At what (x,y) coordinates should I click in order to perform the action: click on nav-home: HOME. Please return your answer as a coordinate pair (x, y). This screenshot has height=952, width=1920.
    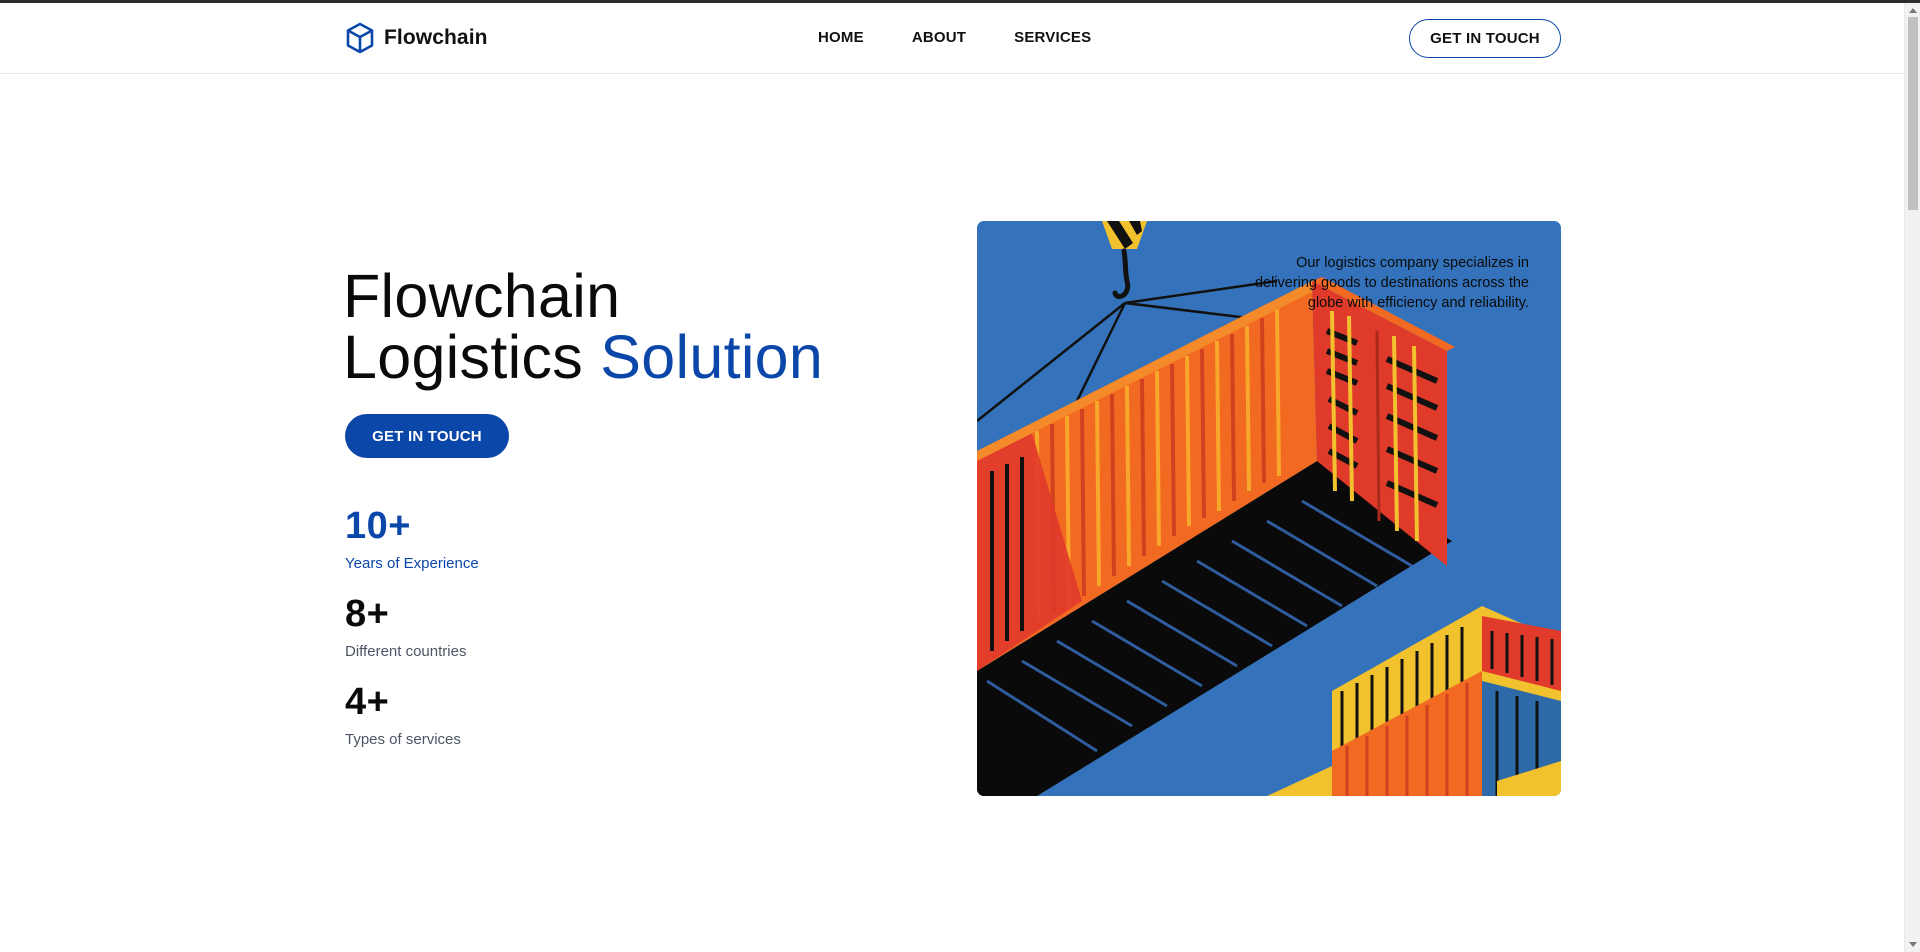
    Looking at the image, I should click on (841, 37).